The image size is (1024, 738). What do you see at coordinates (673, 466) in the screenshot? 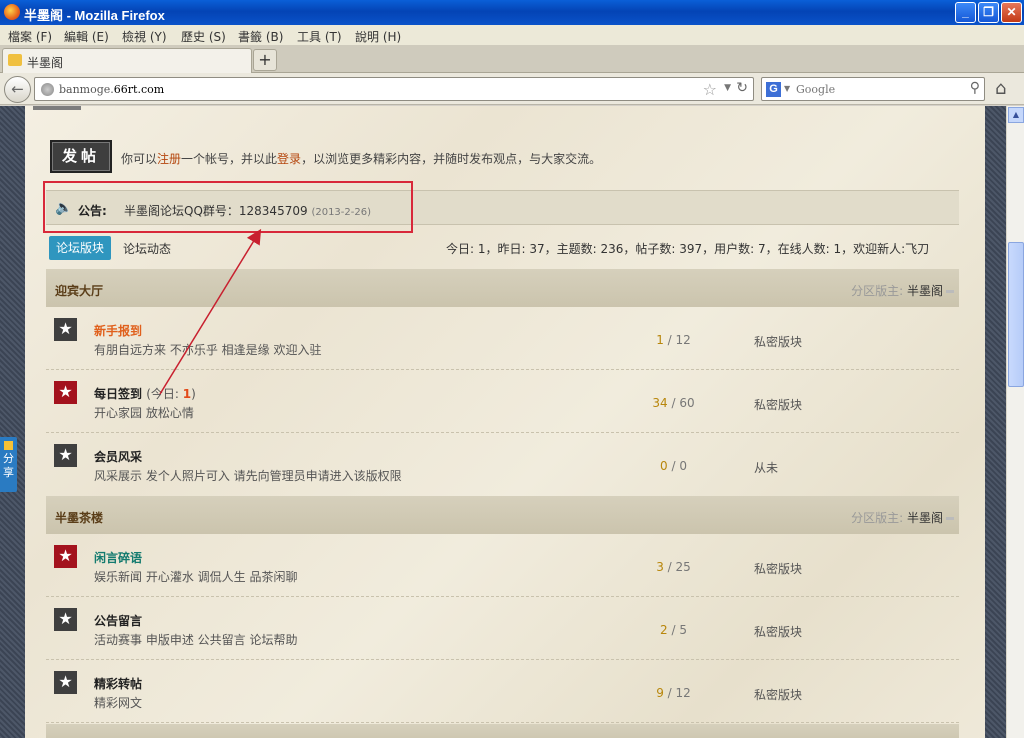
I see `forum-count: 0 / 0` at bounding box center [673, 466].